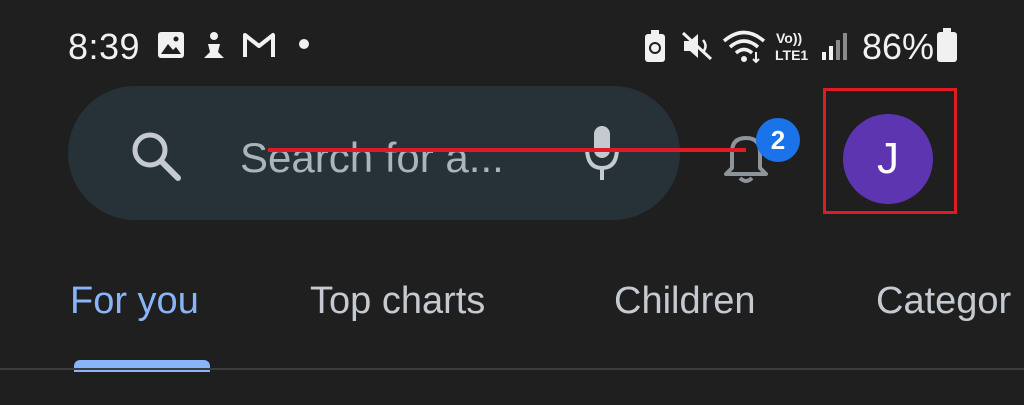 This screenshot has width=1024, height=405. What do you see at coordinates (171, 45) in the screenshot?
I see `gallery-icon` at bounding box center [171, 45].